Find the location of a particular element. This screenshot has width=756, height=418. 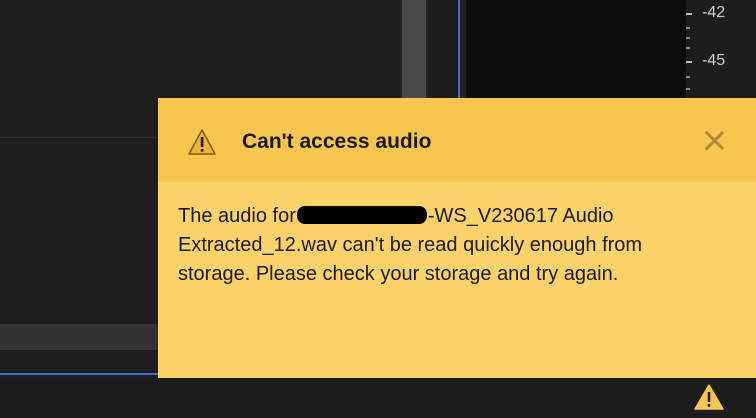

message-prefix: The audio for is located at coordinates (237, 216).